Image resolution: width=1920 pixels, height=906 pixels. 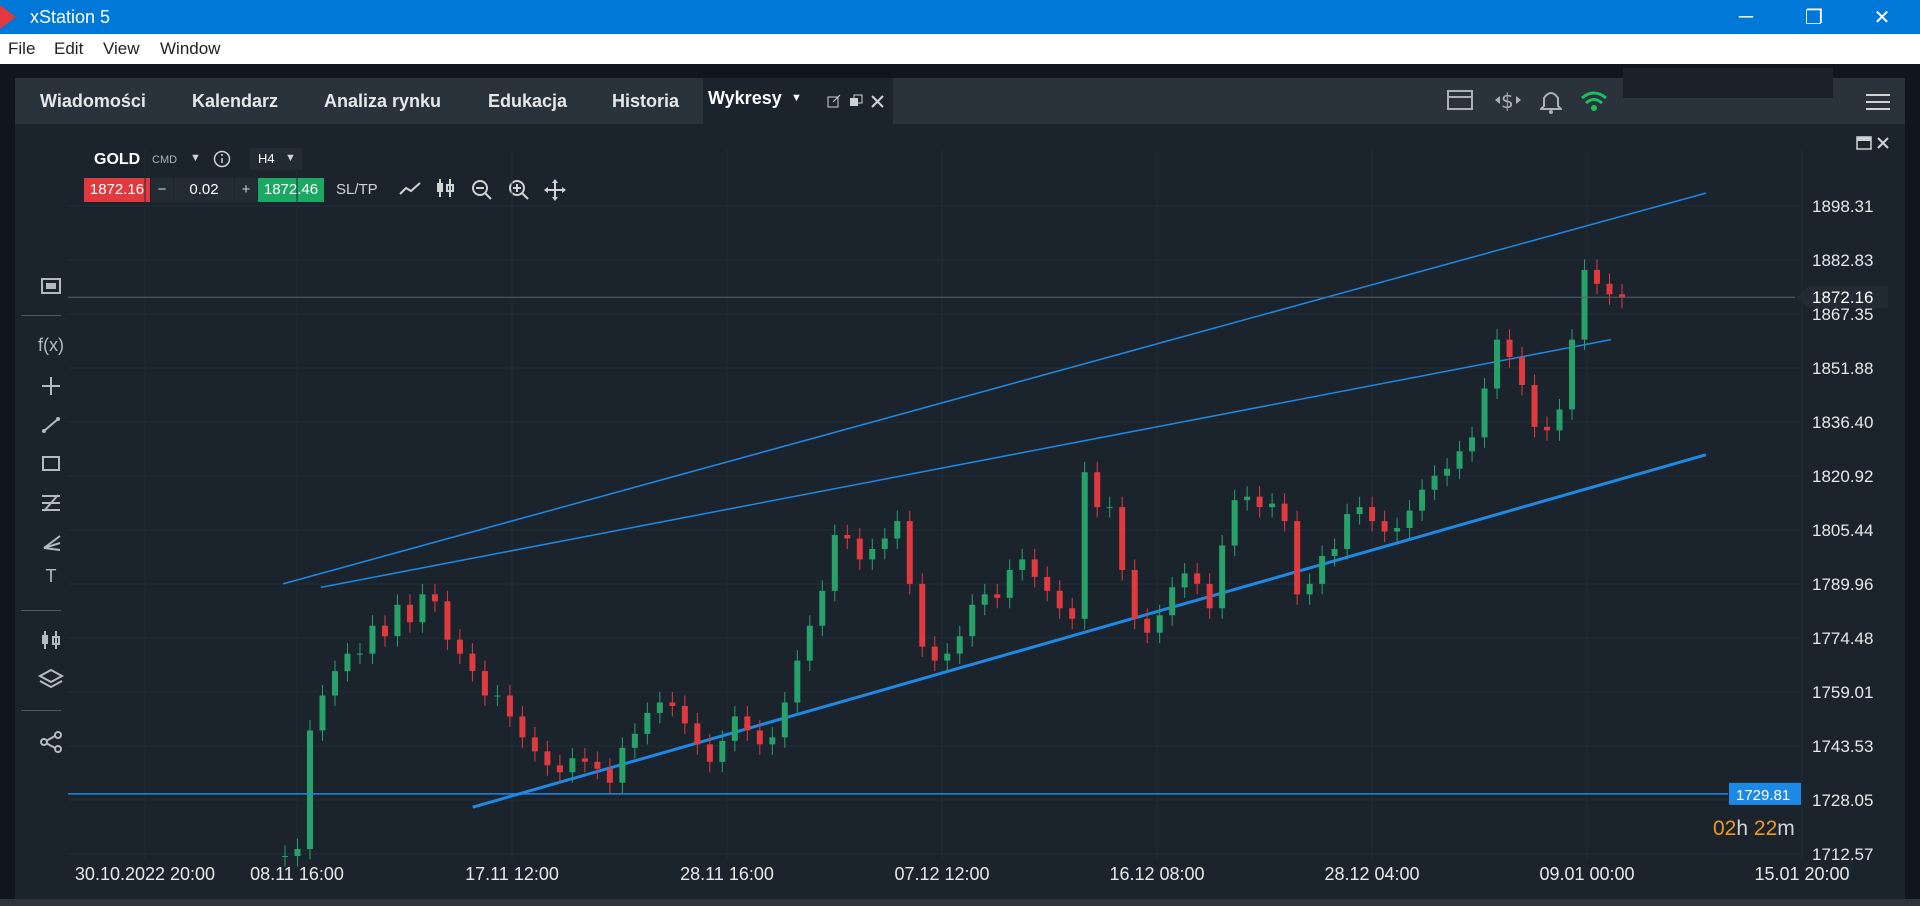 I want to click on y-axis-tick-label: 1851.88, so click(x=1842, y=368).